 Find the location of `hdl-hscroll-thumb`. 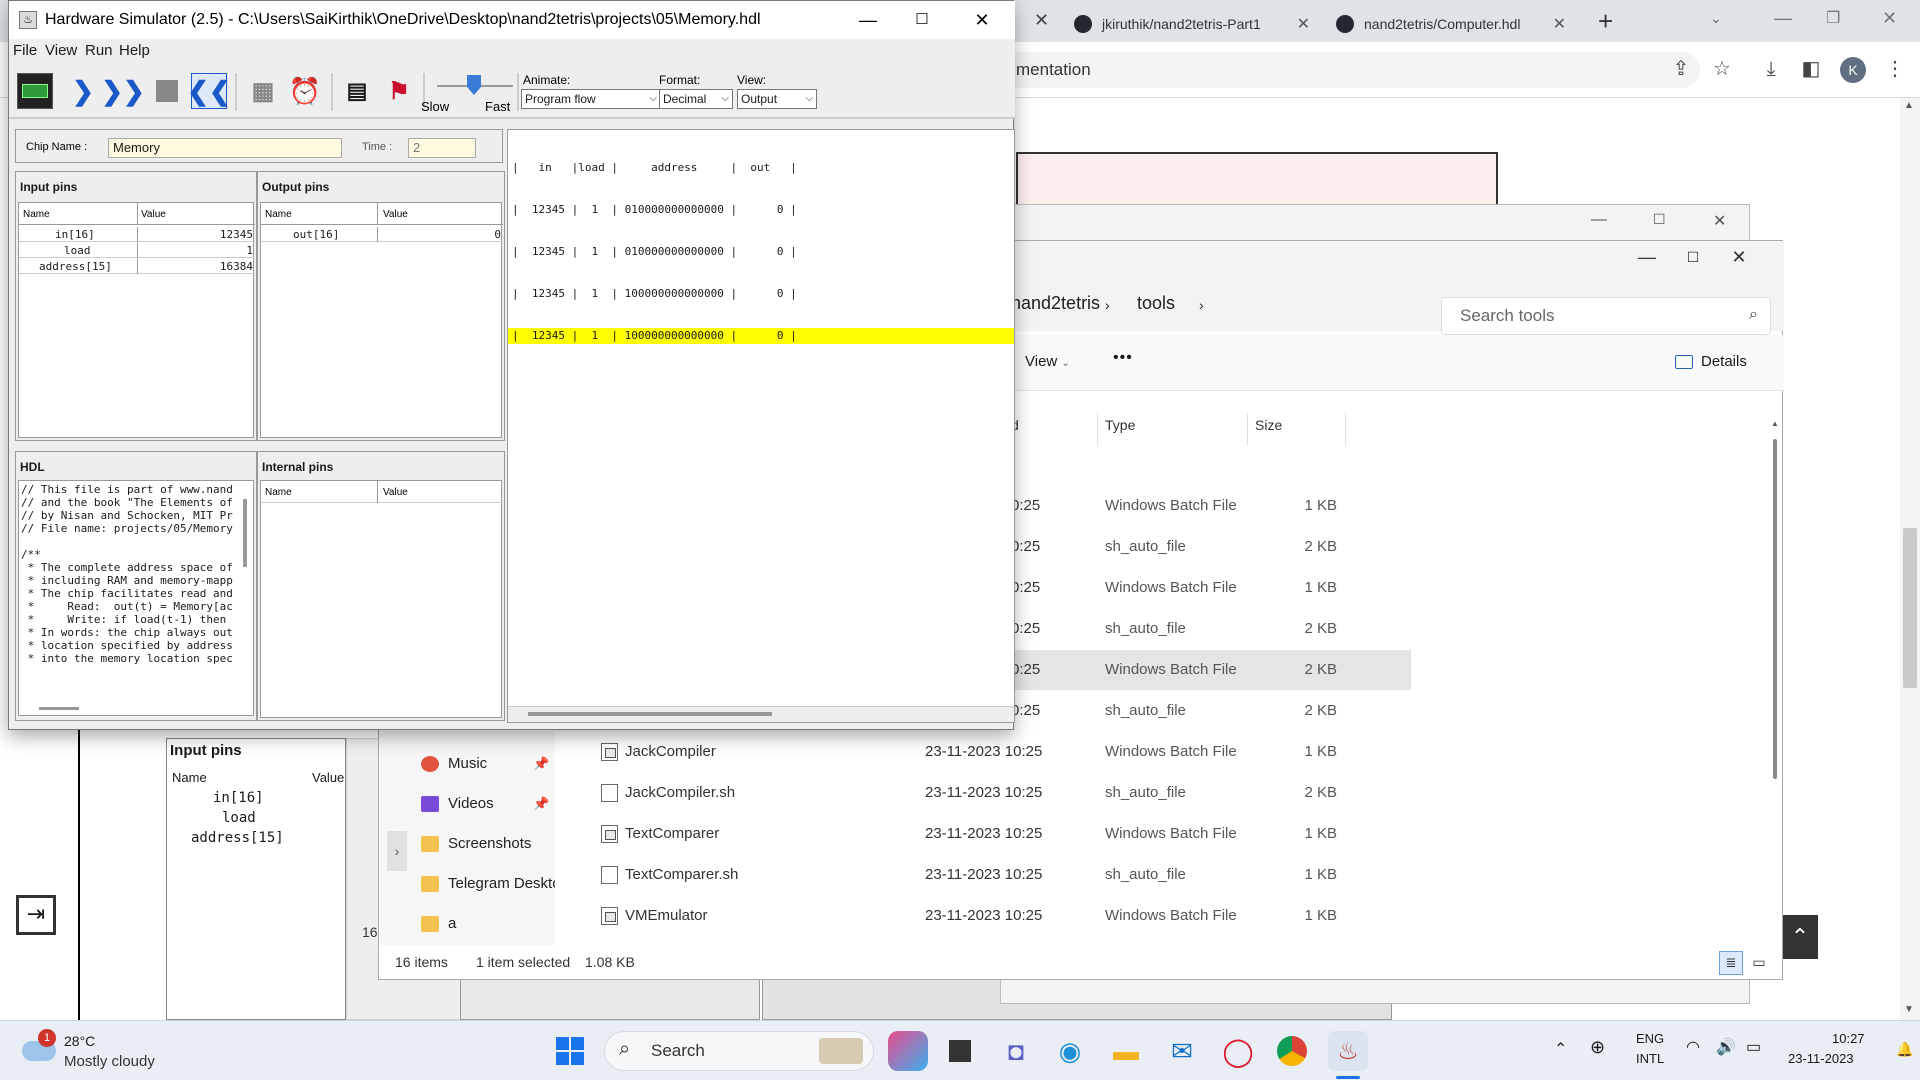

hdl-hscroll-thumb is located at coordinates (59, 708).